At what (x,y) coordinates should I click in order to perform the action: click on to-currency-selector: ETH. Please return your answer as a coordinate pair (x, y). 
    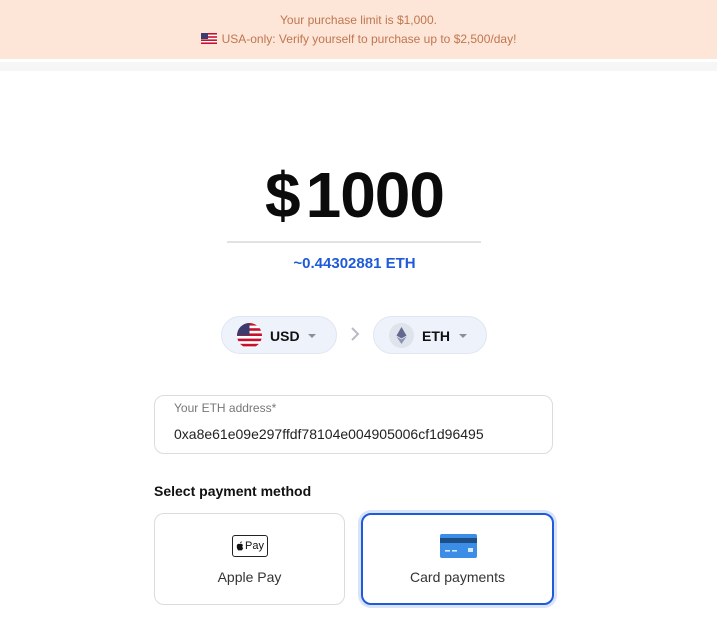
    Looking at the image, I should click on (430, 335).